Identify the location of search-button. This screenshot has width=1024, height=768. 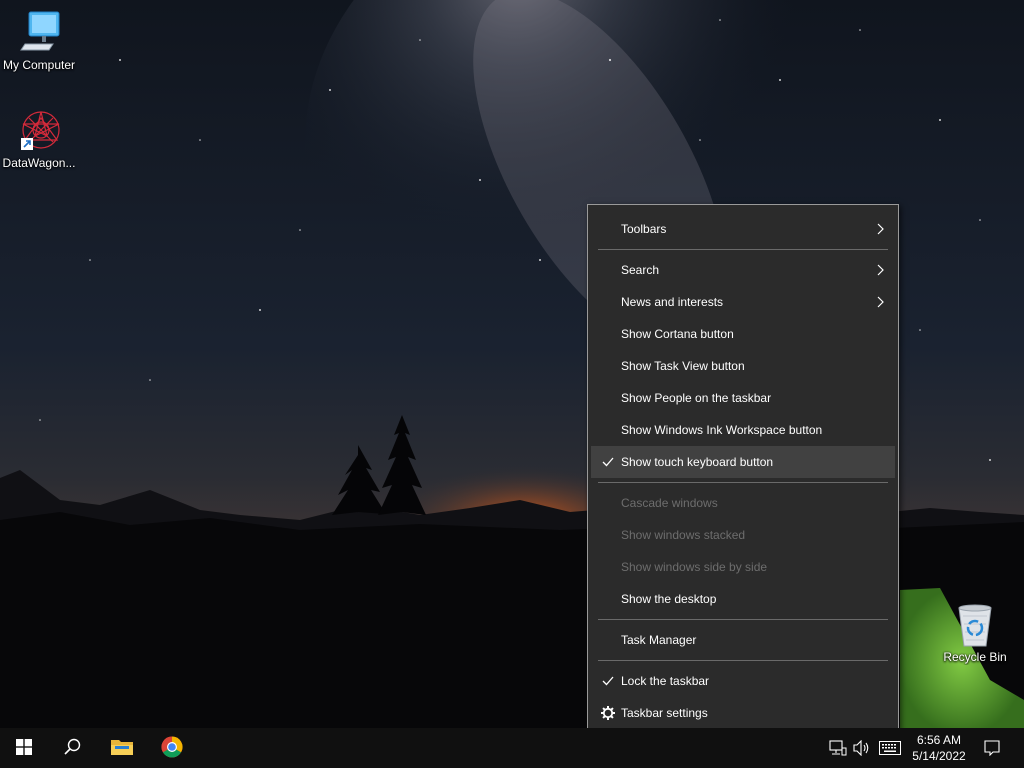
(72, 748).